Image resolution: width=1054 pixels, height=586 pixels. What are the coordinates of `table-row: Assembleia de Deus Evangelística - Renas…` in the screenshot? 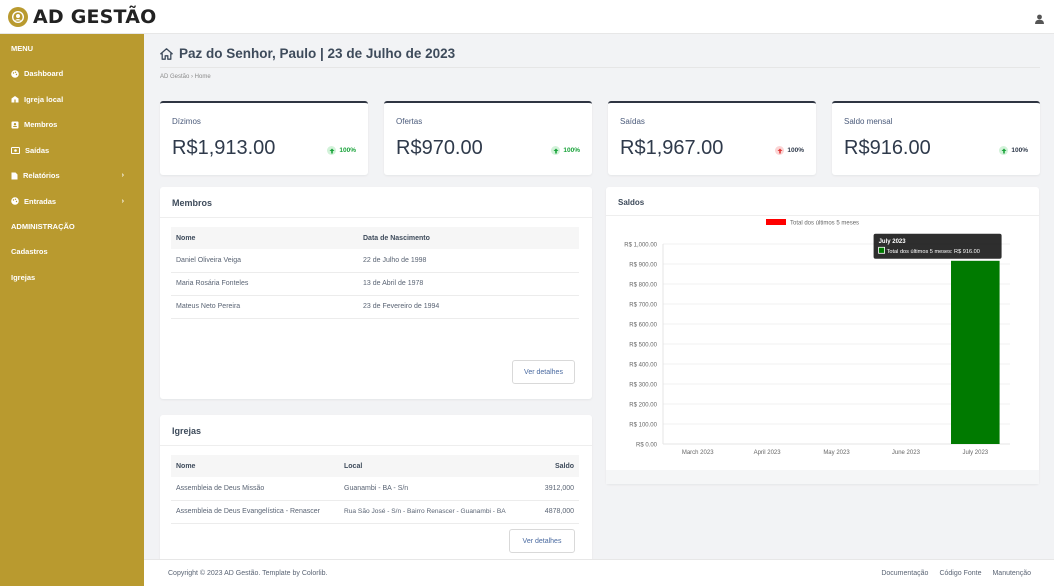 It's located at (375, 512).